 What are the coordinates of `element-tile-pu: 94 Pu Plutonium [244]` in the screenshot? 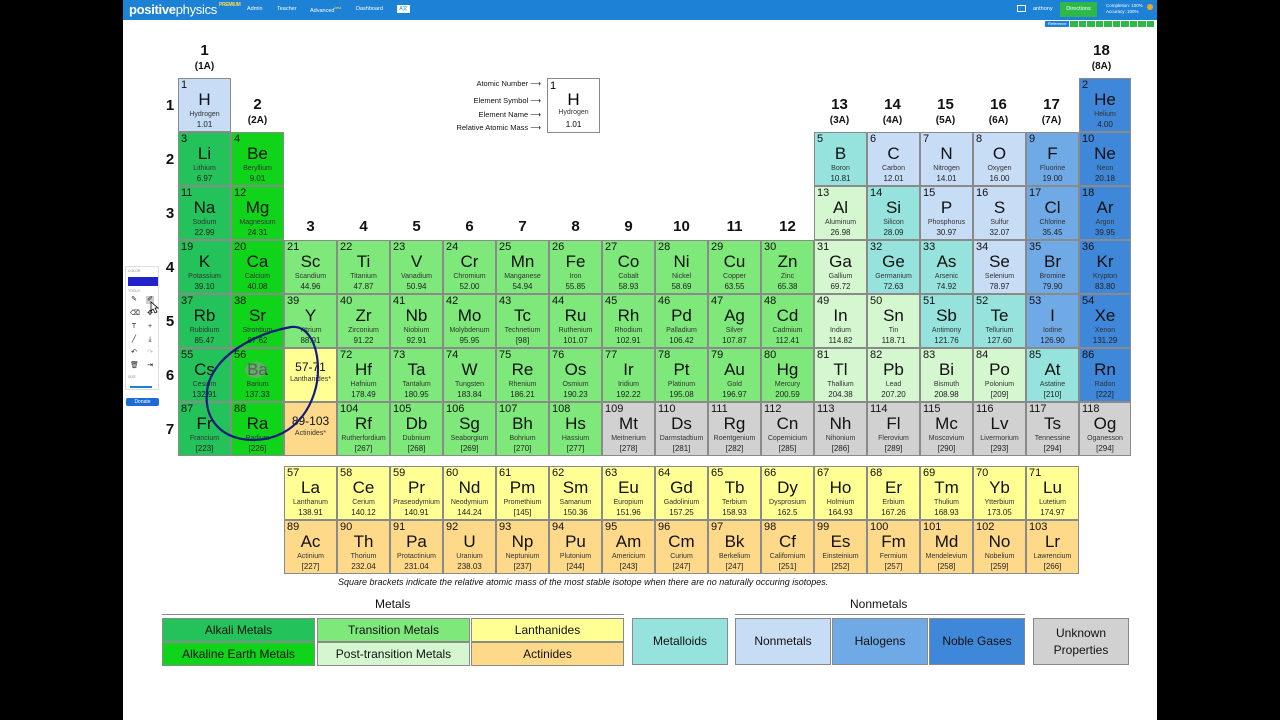 It's located at (575, 547).